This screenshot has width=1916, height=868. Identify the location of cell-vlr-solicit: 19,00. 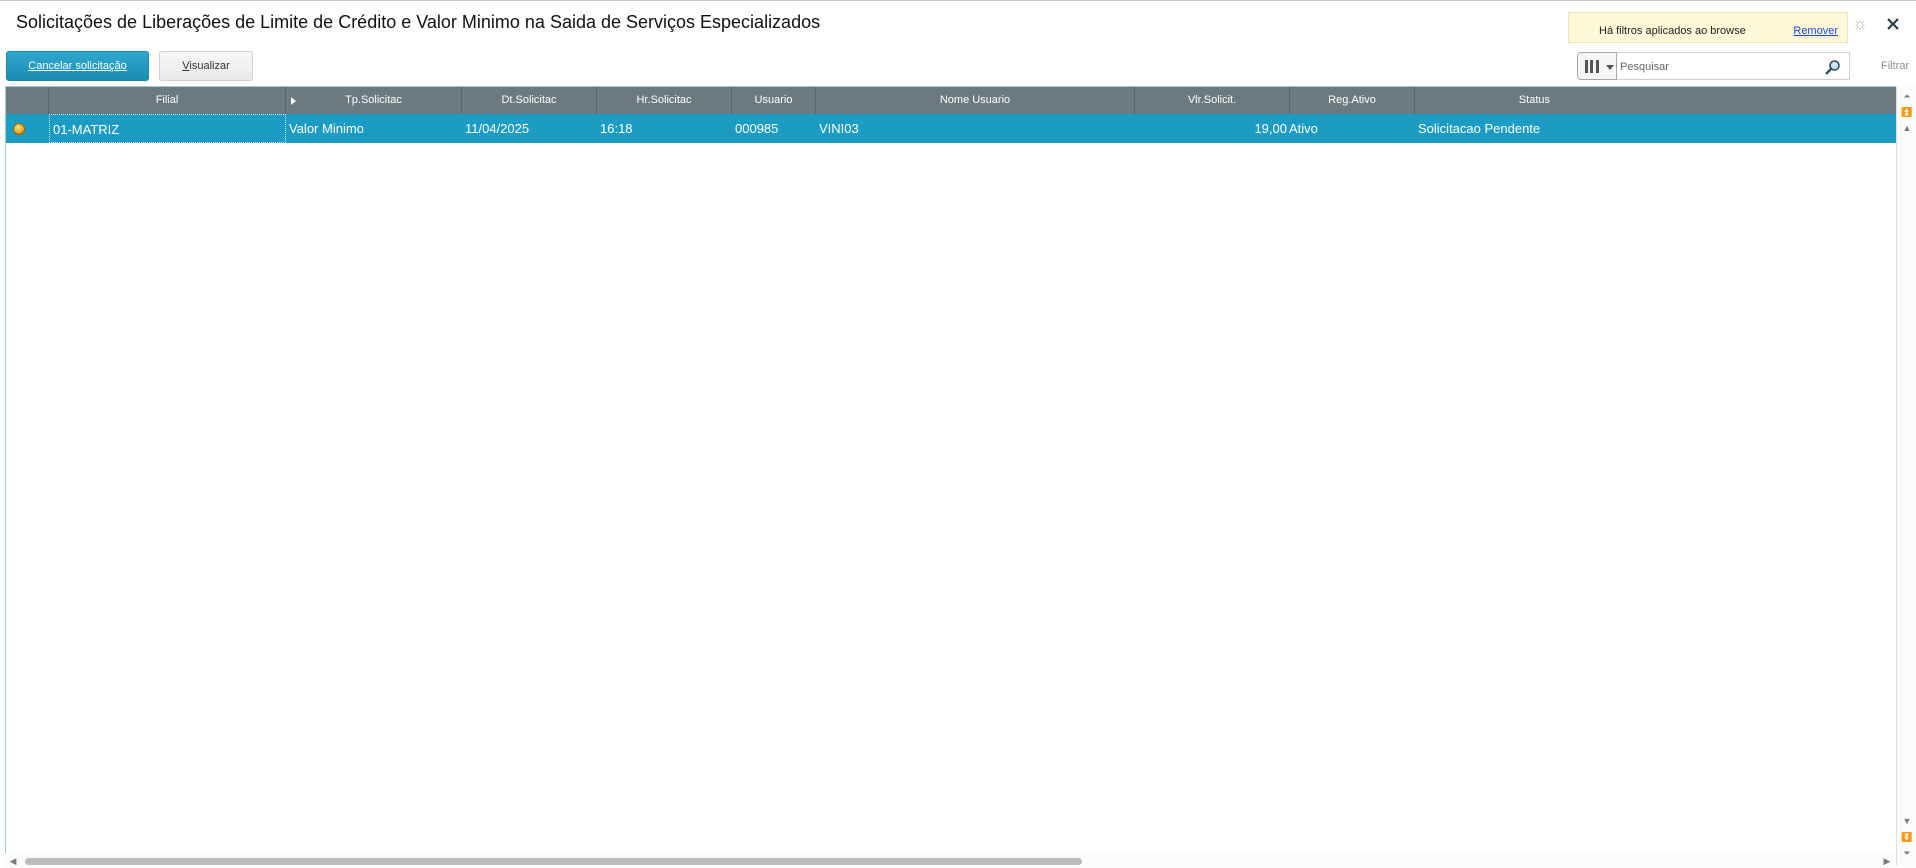
(1212, 128).